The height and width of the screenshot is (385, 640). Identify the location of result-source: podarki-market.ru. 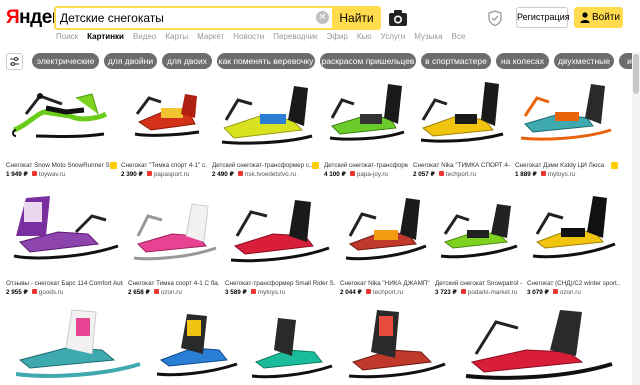
(492, 292).